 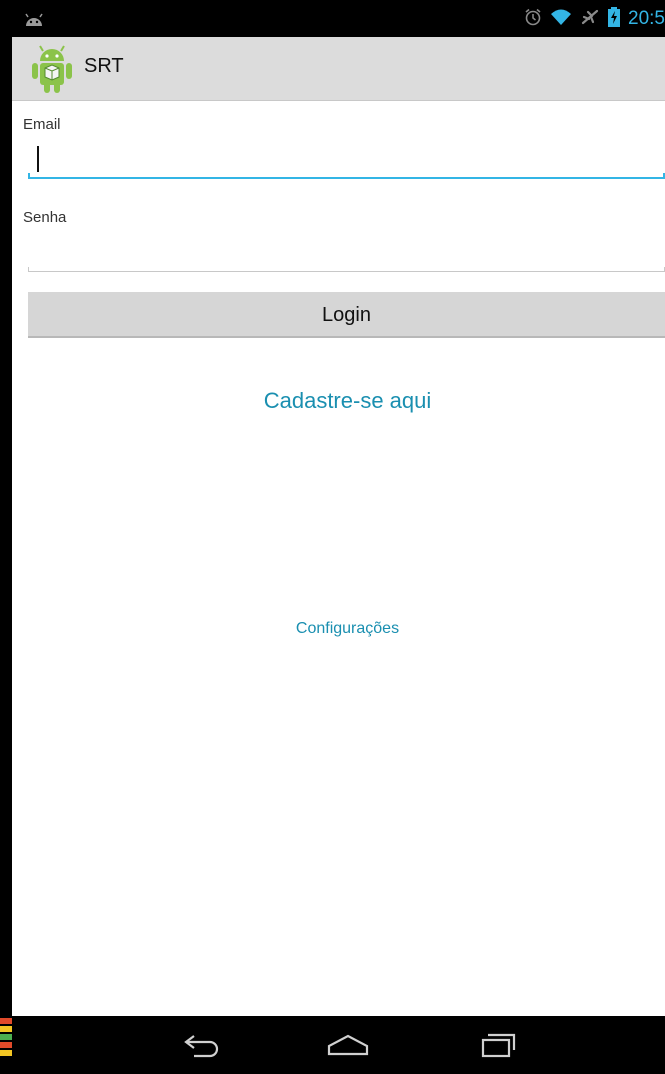 What do you see at coordinates (338, 69) in the screenshot?
I see `action-bar: SRT` at bounding box center [338, 69].